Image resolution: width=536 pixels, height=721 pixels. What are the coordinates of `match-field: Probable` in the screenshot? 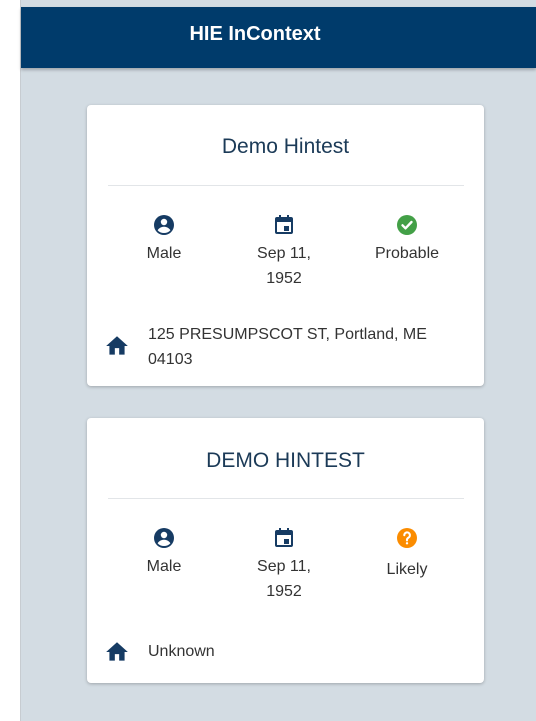 It's located at (407, 239).